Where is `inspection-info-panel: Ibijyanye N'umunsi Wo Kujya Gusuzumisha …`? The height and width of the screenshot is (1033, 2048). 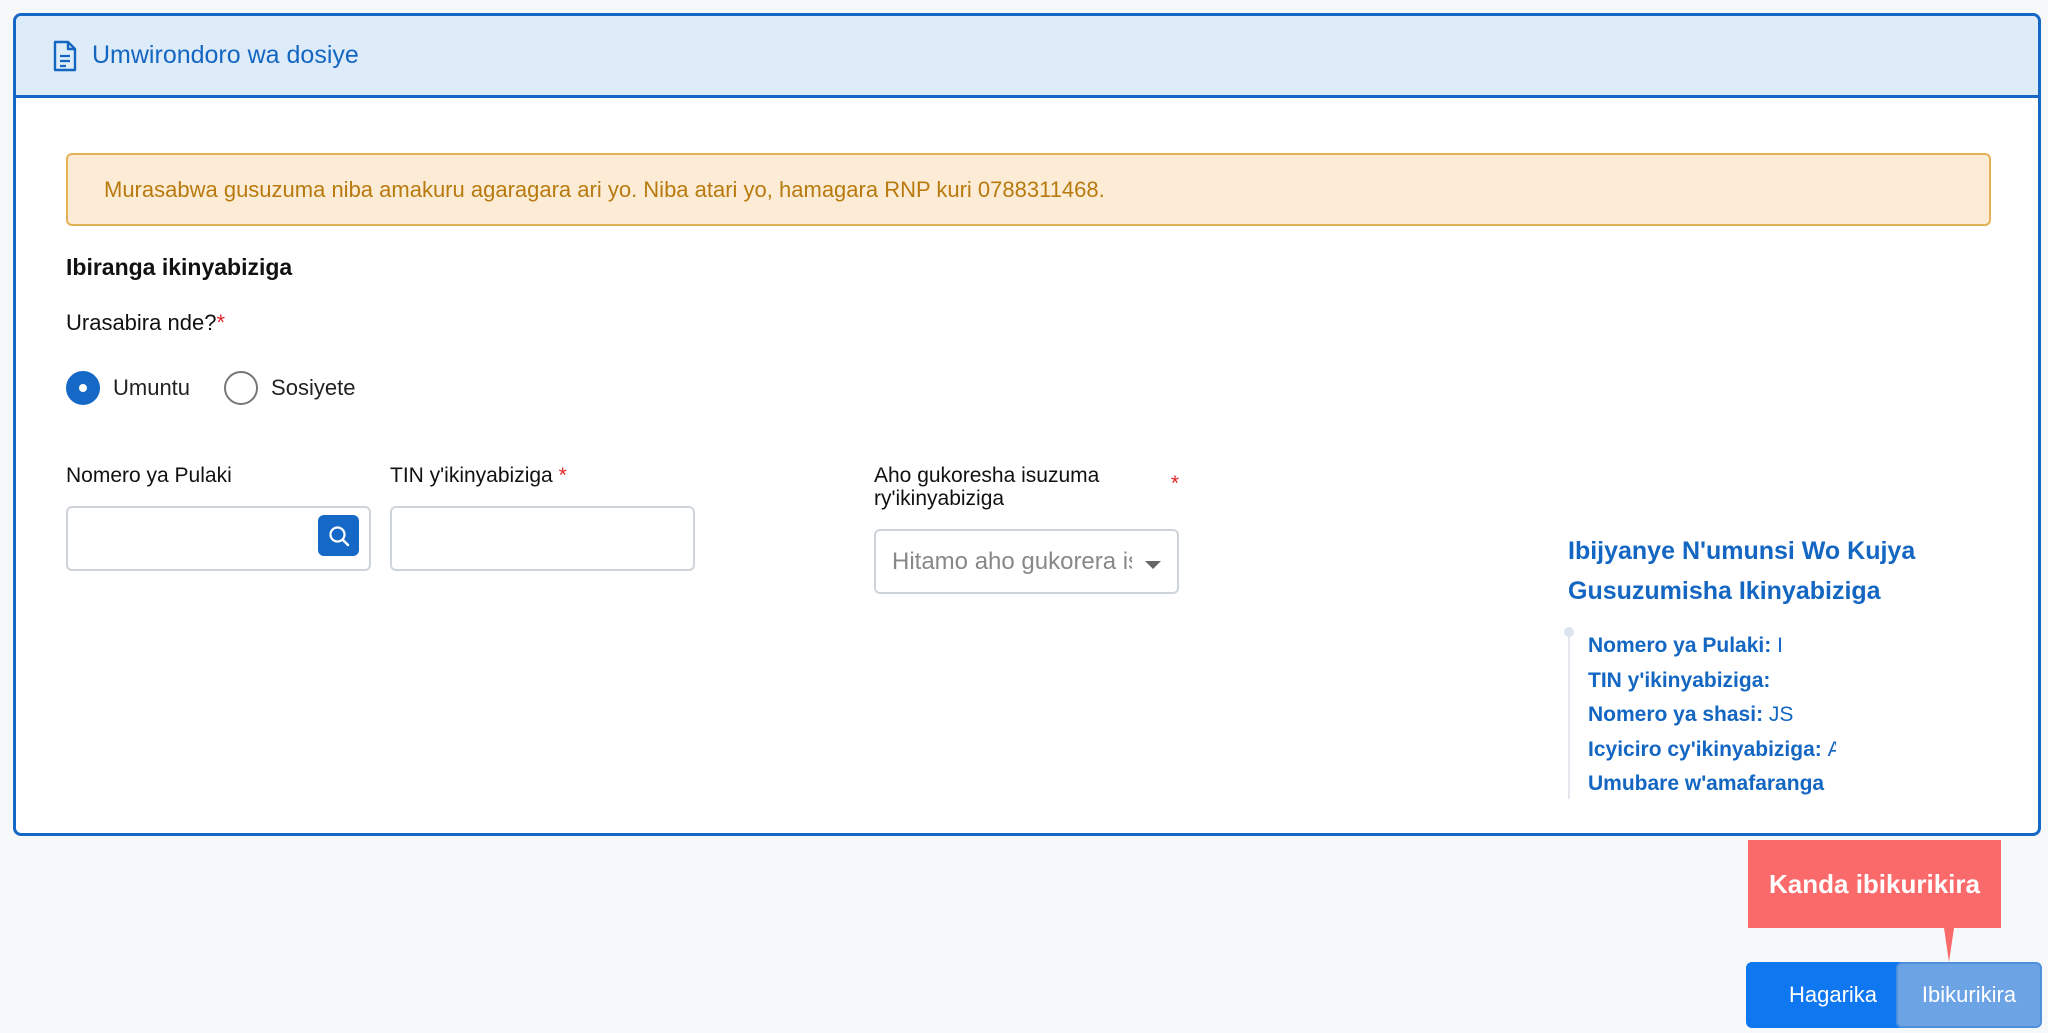 inspection-info-panel: Ibijyanye N'umunsi Wo Kujya Gusuzumisha … is located at coordinates (1776, 665).